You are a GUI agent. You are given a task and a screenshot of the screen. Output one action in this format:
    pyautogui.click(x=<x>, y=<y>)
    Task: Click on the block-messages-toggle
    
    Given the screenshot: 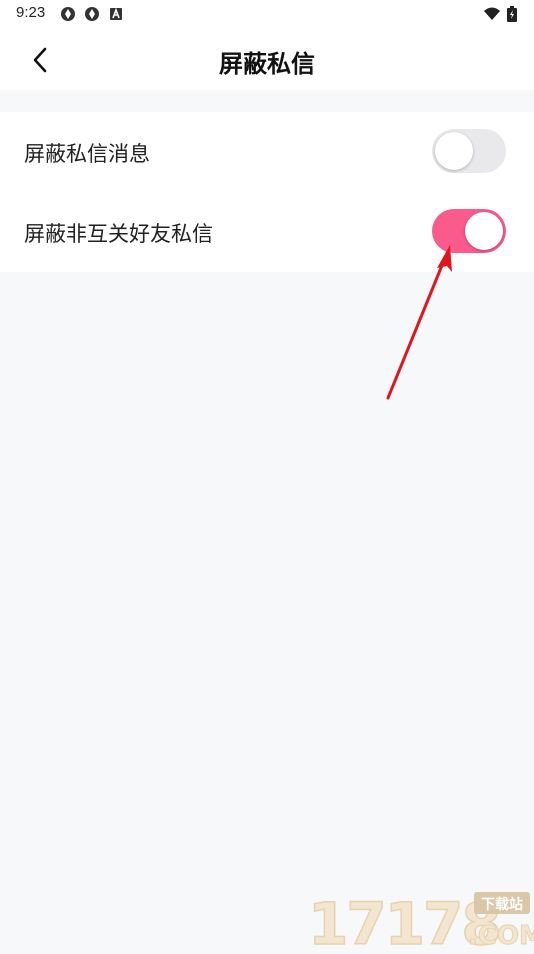 What is the action you would take?
    pyautogui.click(x=469, y=151)
    